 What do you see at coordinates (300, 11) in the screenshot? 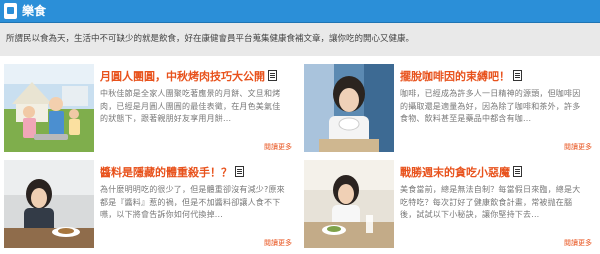
I see `section-header: 樂食` at bounding box center [300, 11].